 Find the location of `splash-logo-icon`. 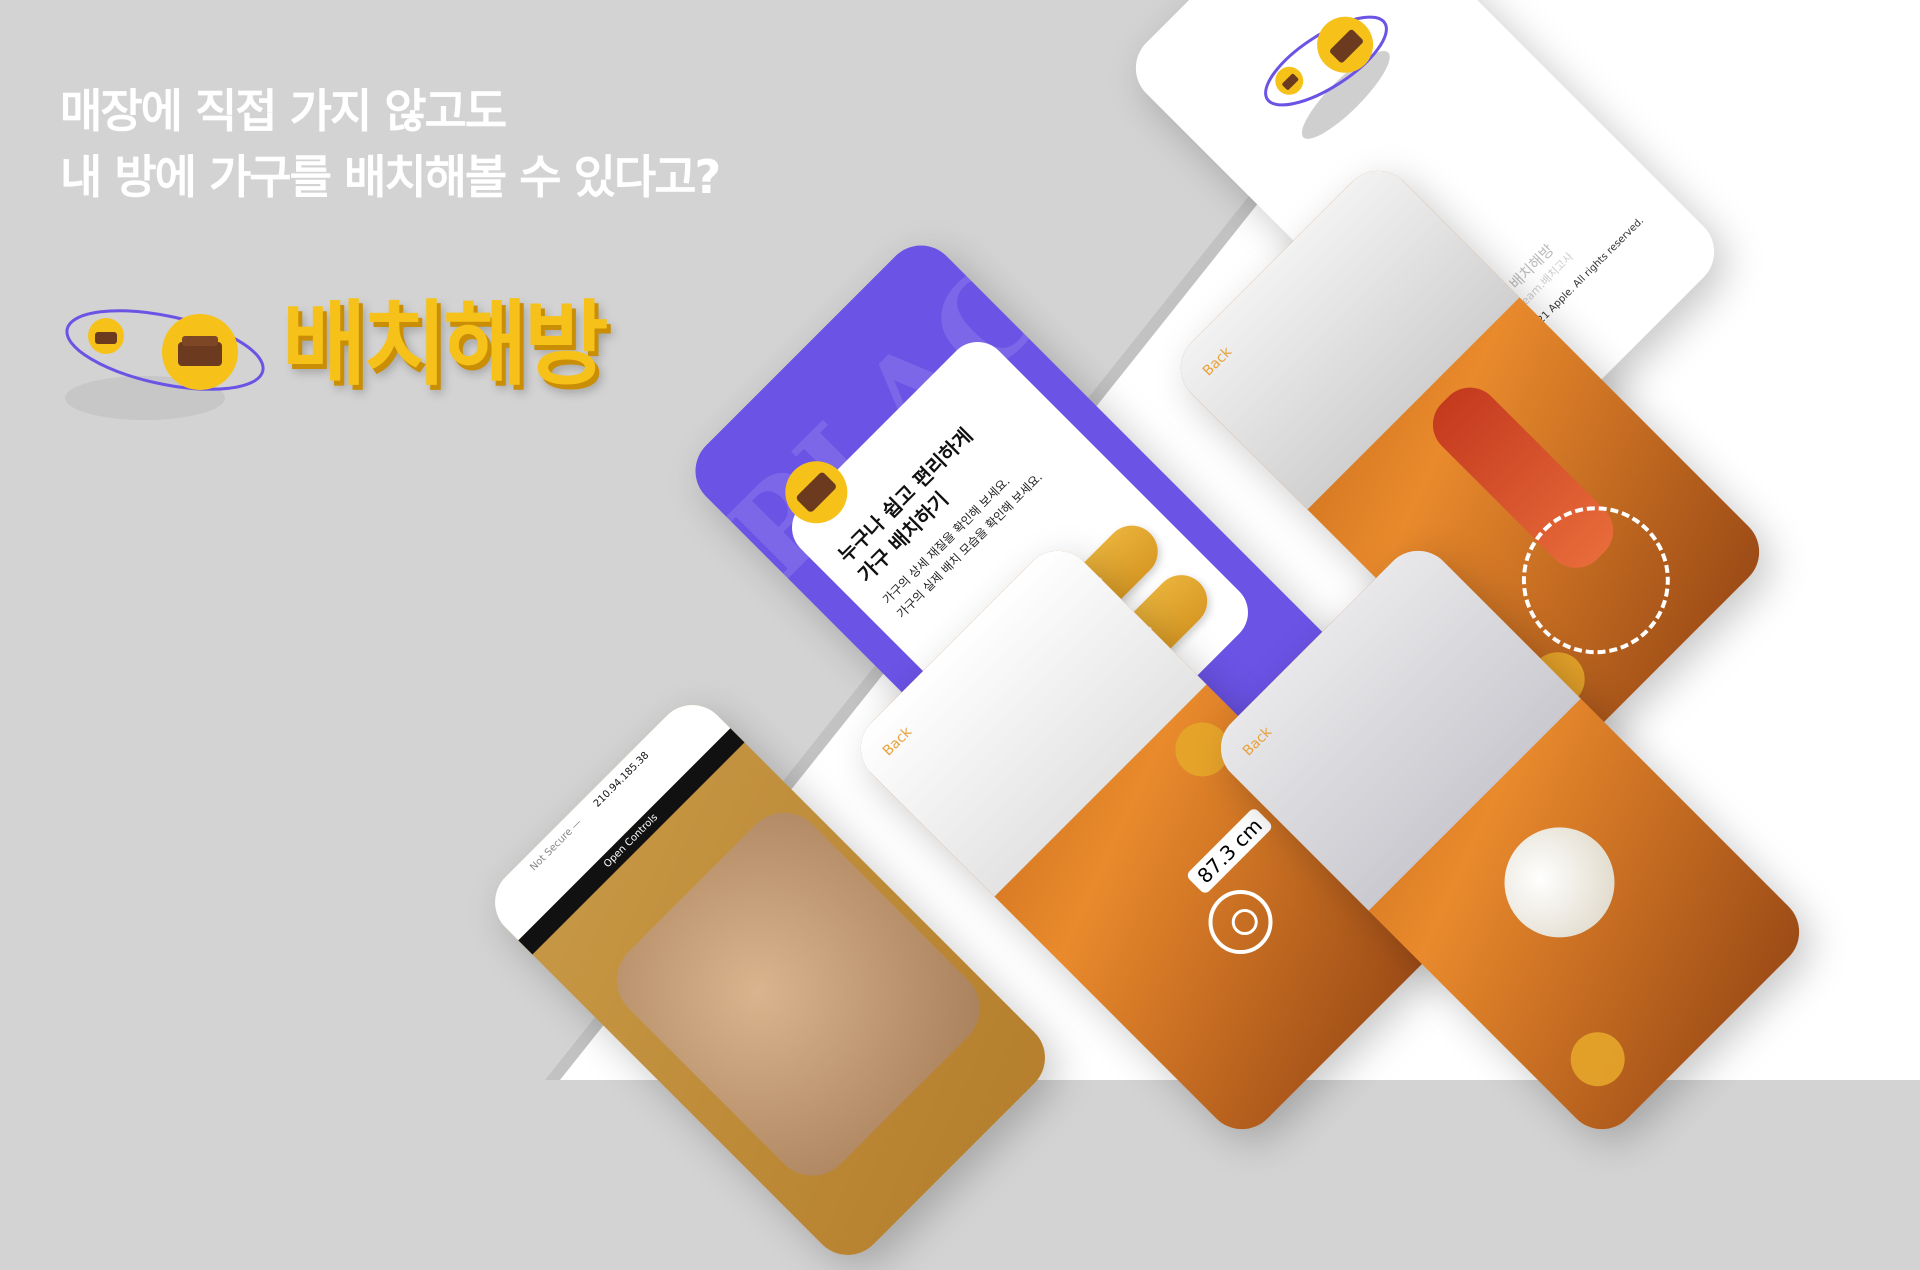

splash-logo-icon is located at coordinates (1327, 77).